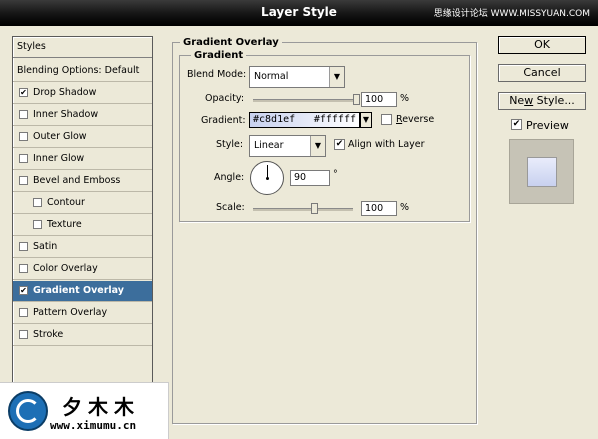 The width and height of the screenshot is (598, 439). Describe the element at coordinates (60, 136) in the screenshot. I see `sidebar-item-label: Outer Glow` at that location.